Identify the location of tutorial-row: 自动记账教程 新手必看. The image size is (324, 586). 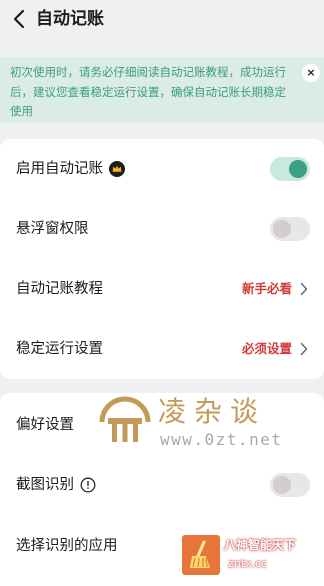
(162, 289).